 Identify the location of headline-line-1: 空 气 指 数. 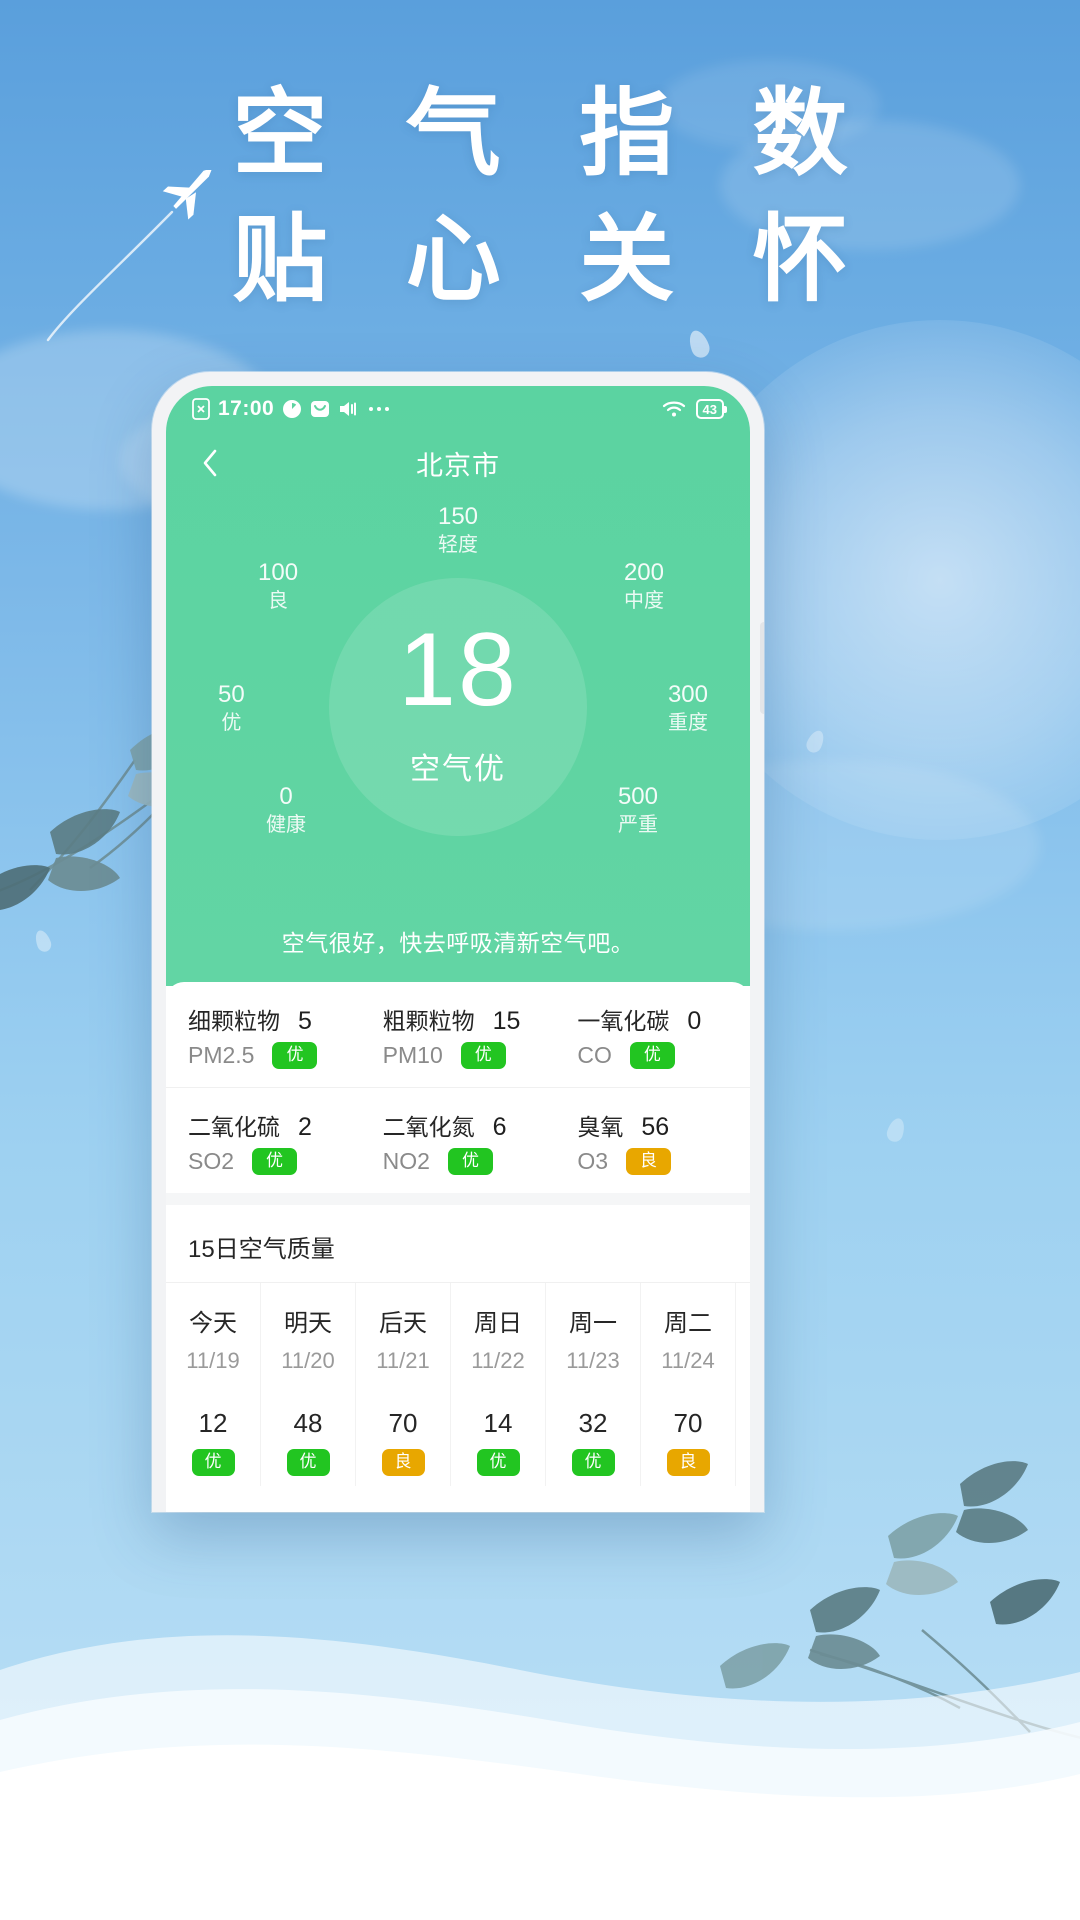
(553, 134).